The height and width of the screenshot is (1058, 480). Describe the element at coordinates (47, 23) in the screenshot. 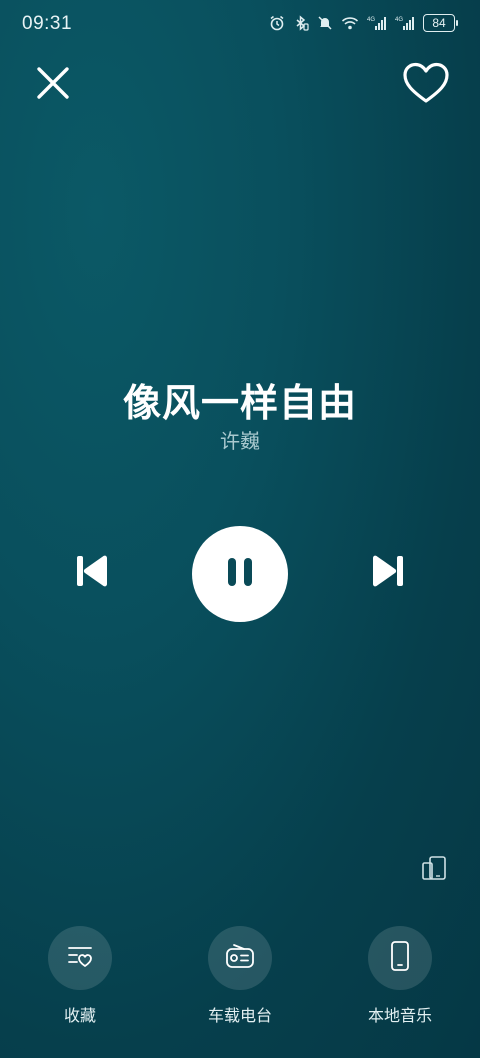

I see `status-time: 09:31` at that location.